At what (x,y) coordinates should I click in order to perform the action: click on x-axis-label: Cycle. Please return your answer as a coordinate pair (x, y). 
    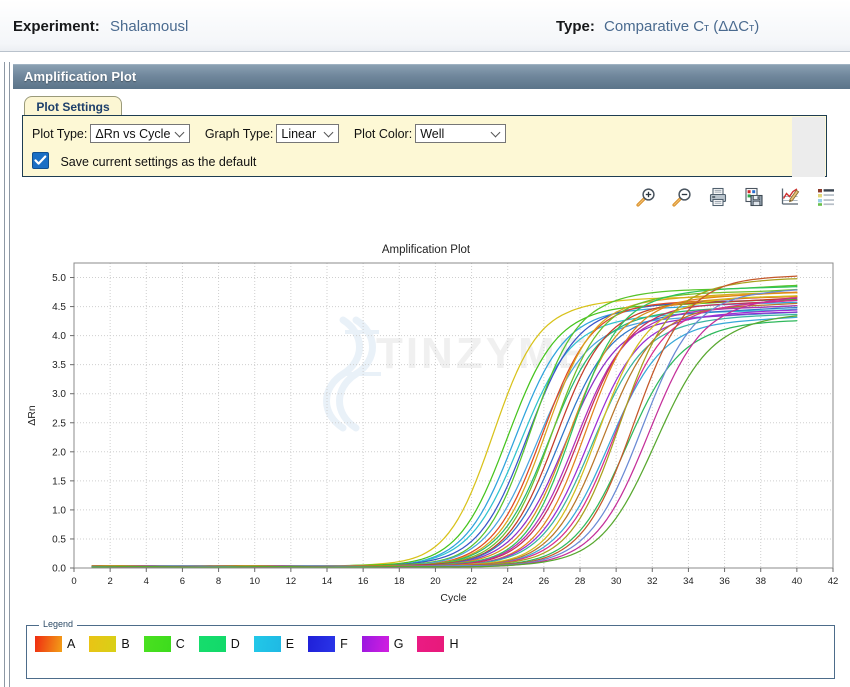
    Looking at the image, I should click on (453, 598).